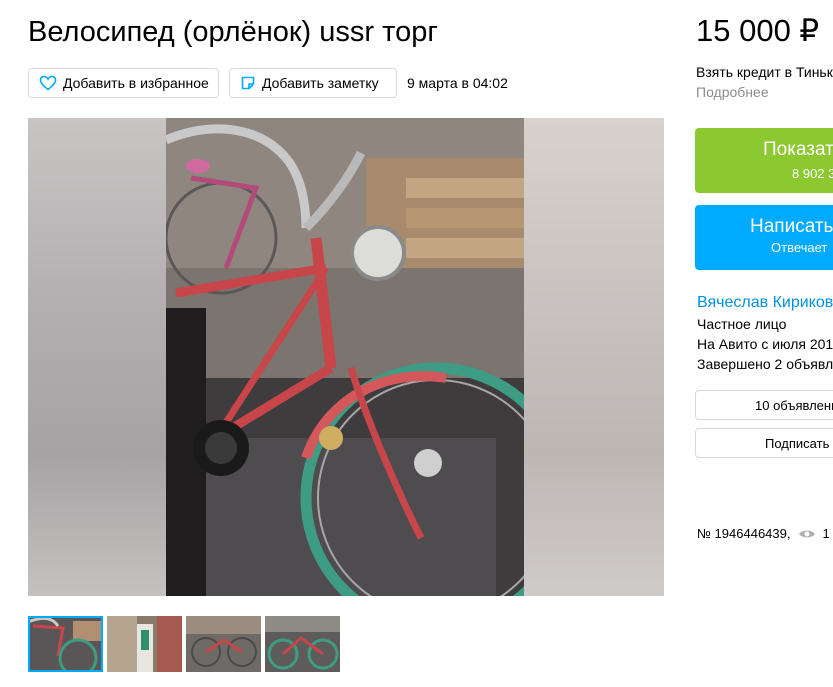 This screenshot has height=687, width=833. I want to click on seller-name-link: Вячеслав Кириков, so click(765, 303).